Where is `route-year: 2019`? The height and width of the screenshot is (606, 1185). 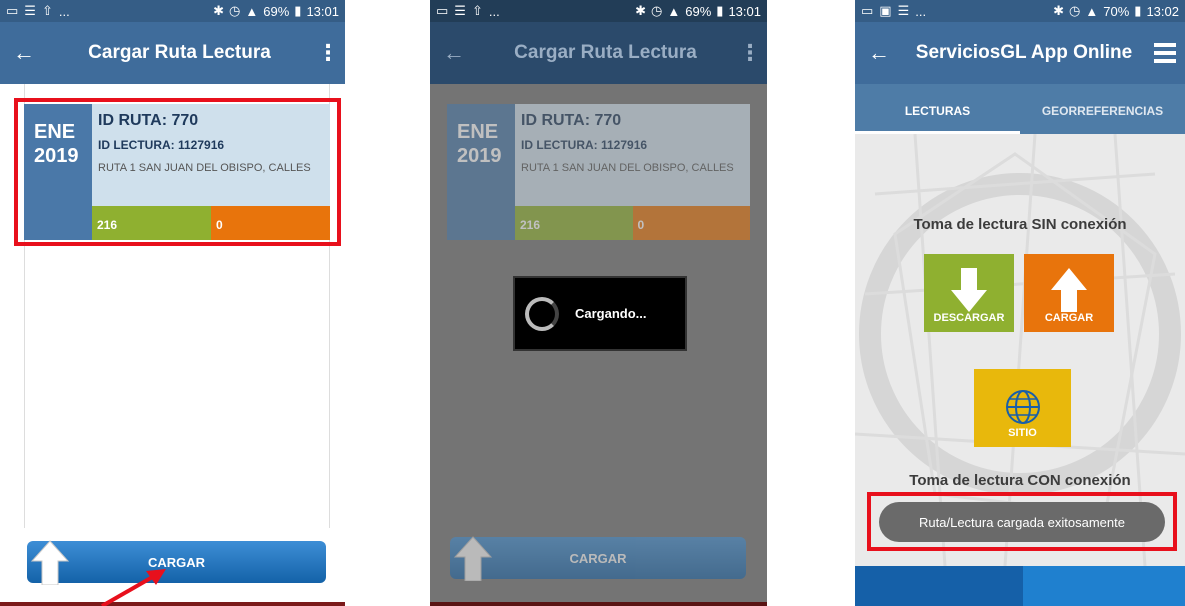
route-year: 2019 is located at coordinates (479, 156).